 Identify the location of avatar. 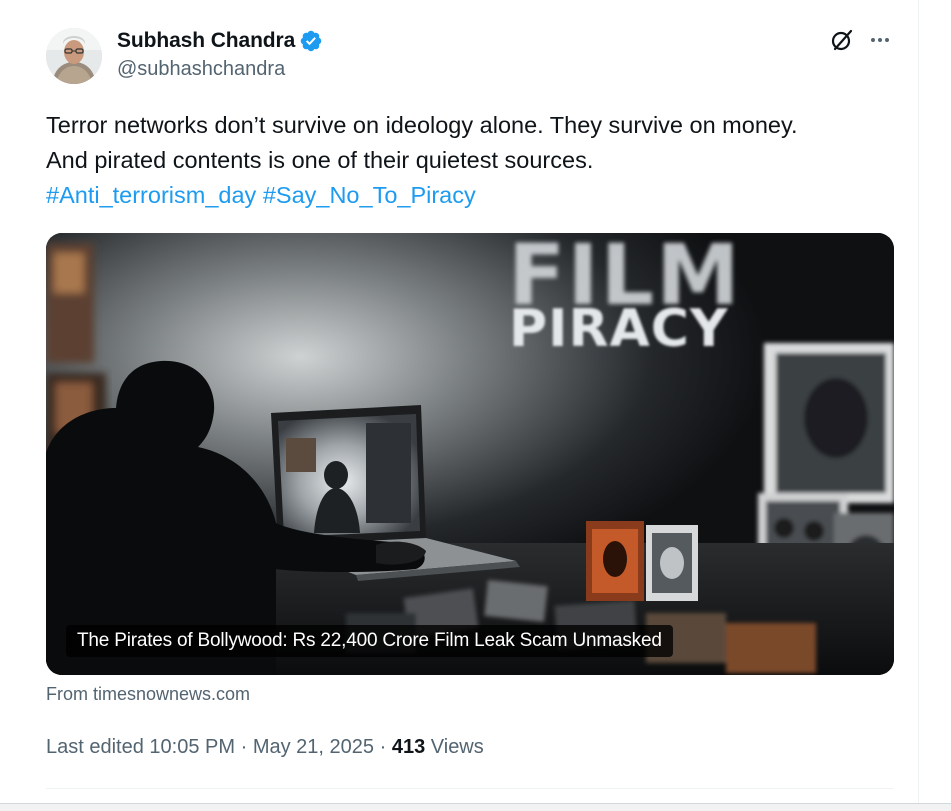
(74, 56).